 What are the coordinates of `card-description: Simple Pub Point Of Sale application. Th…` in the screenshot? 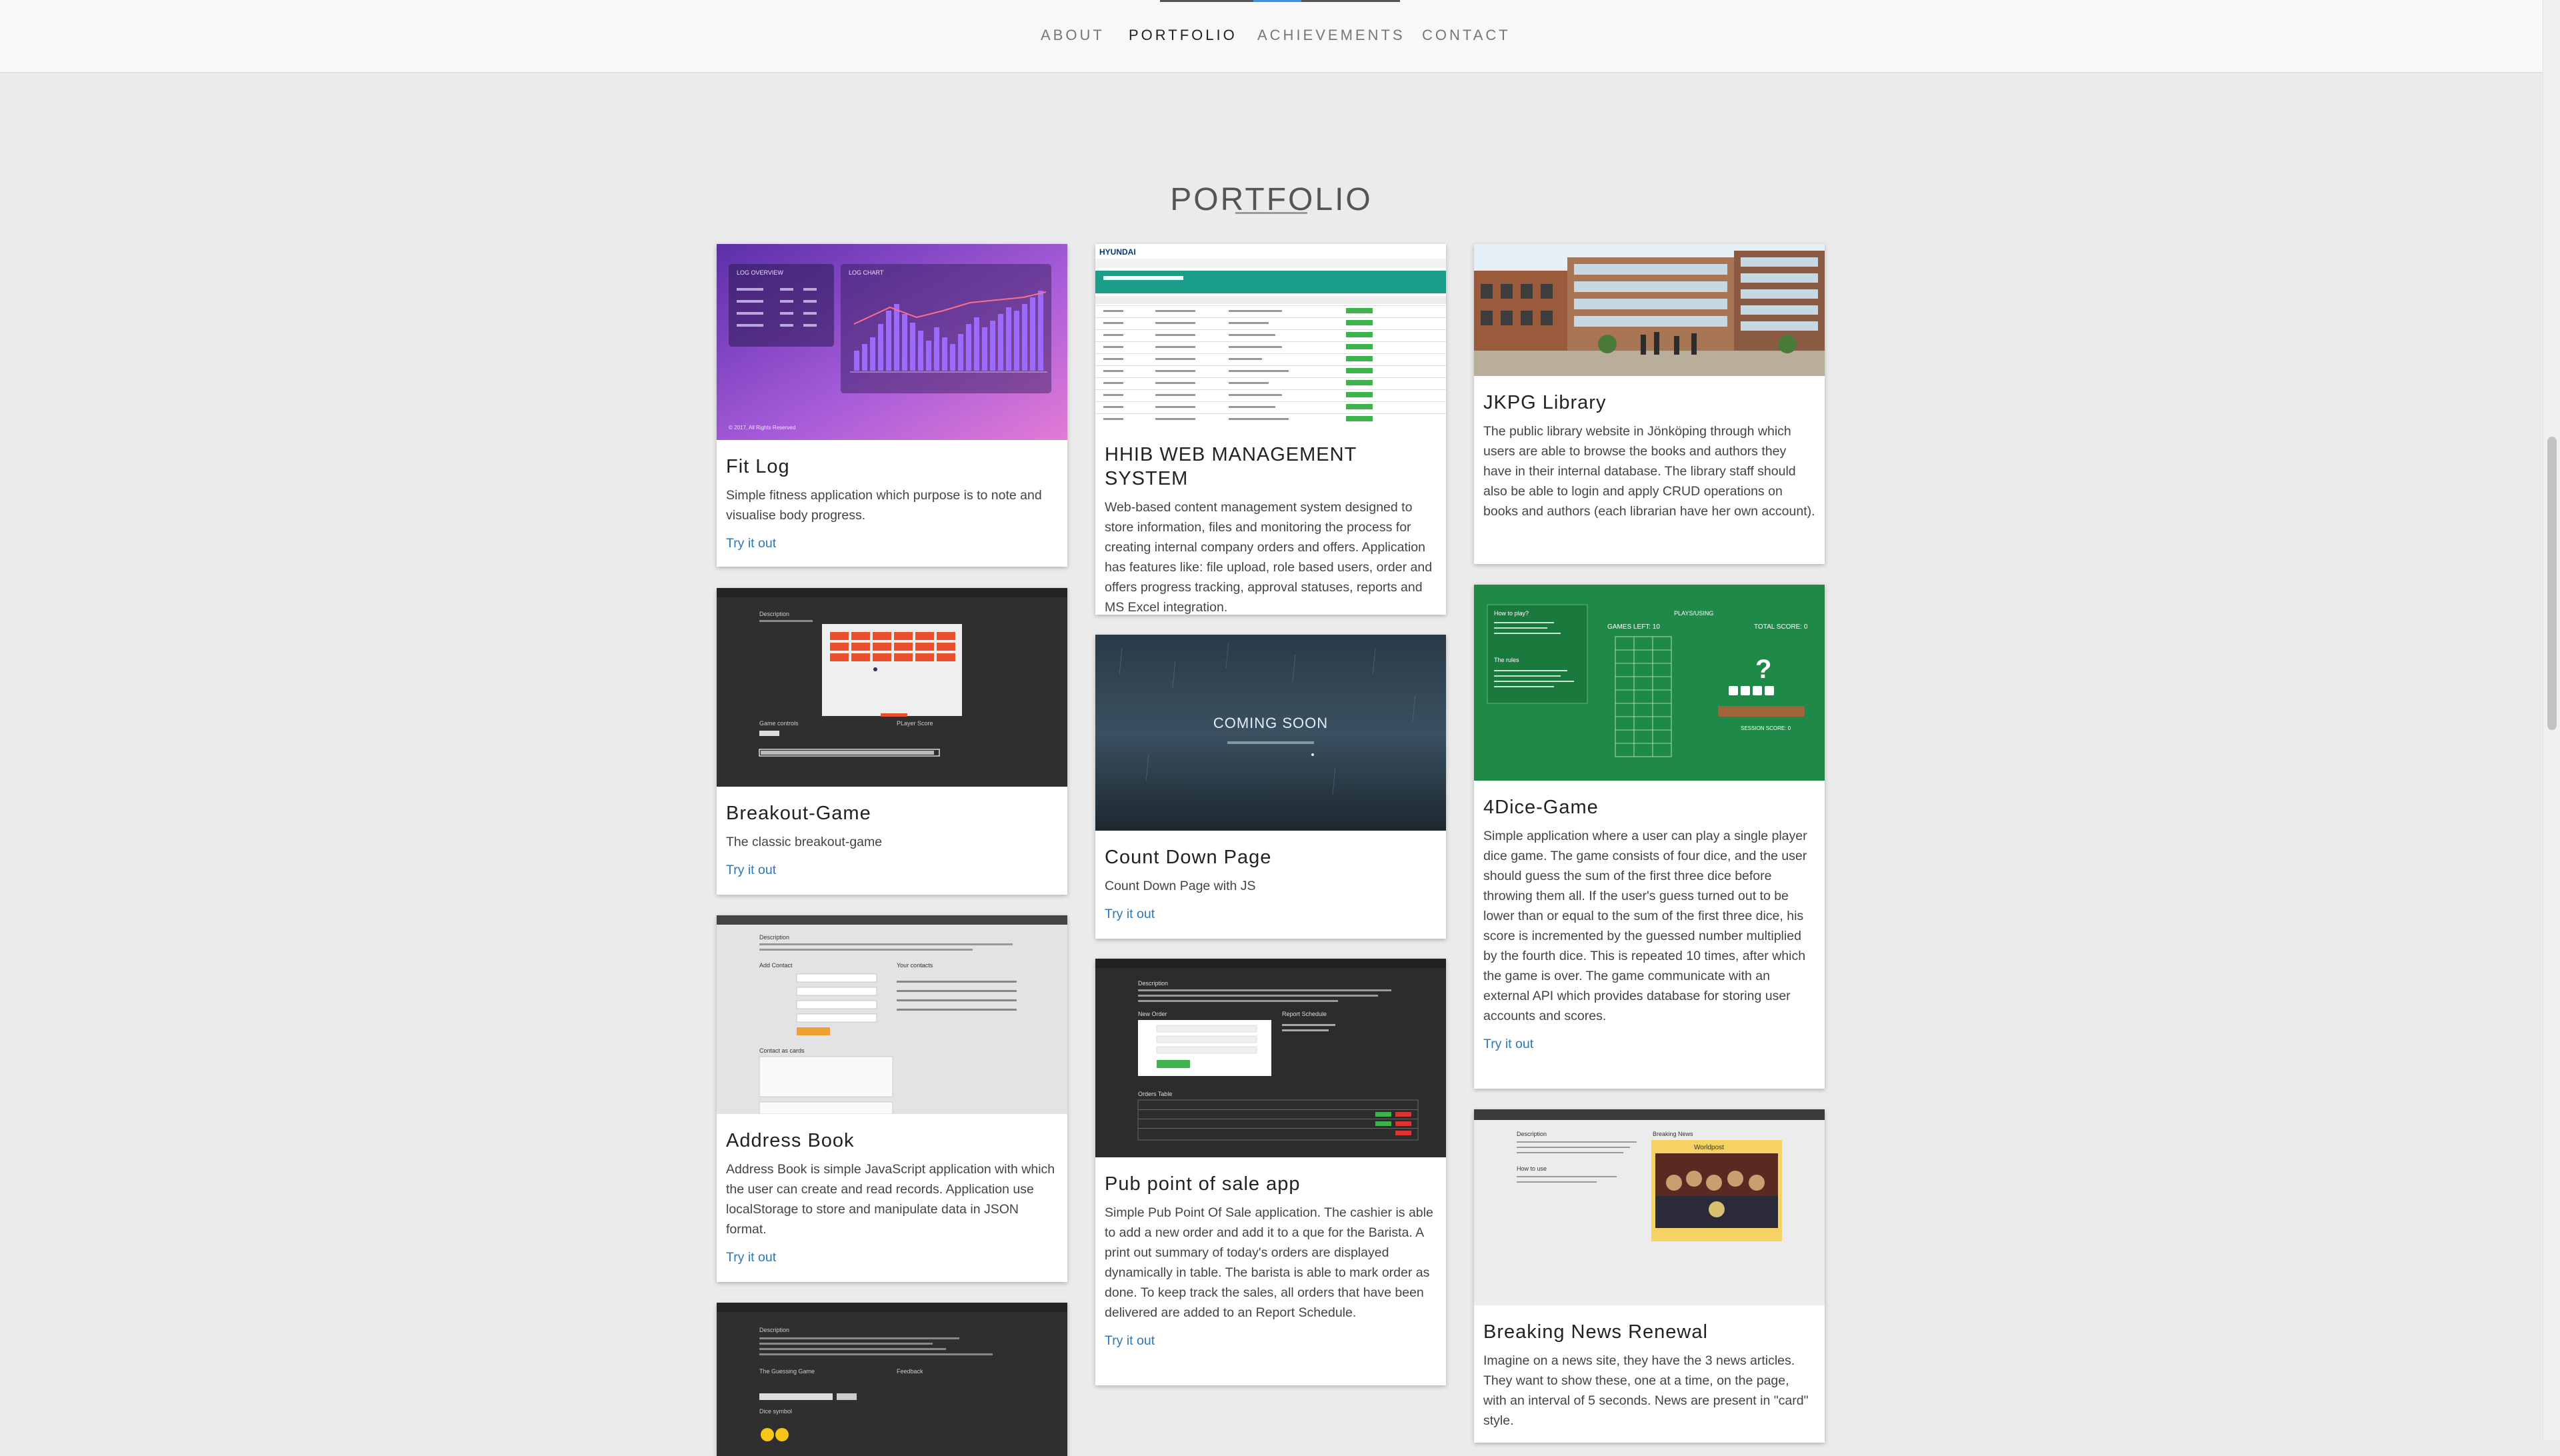 It's located at (1269, 1262).